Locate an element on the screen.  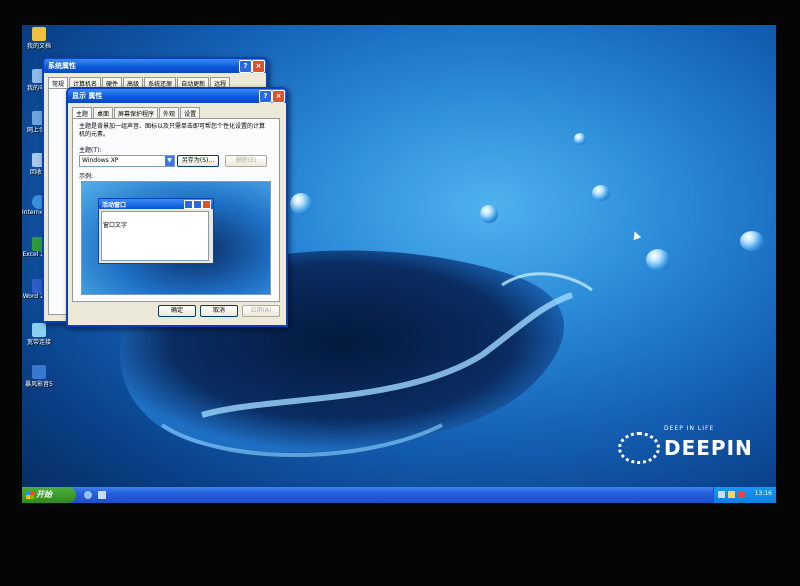
volume-tray-icon is located at coordinates (731, 494).